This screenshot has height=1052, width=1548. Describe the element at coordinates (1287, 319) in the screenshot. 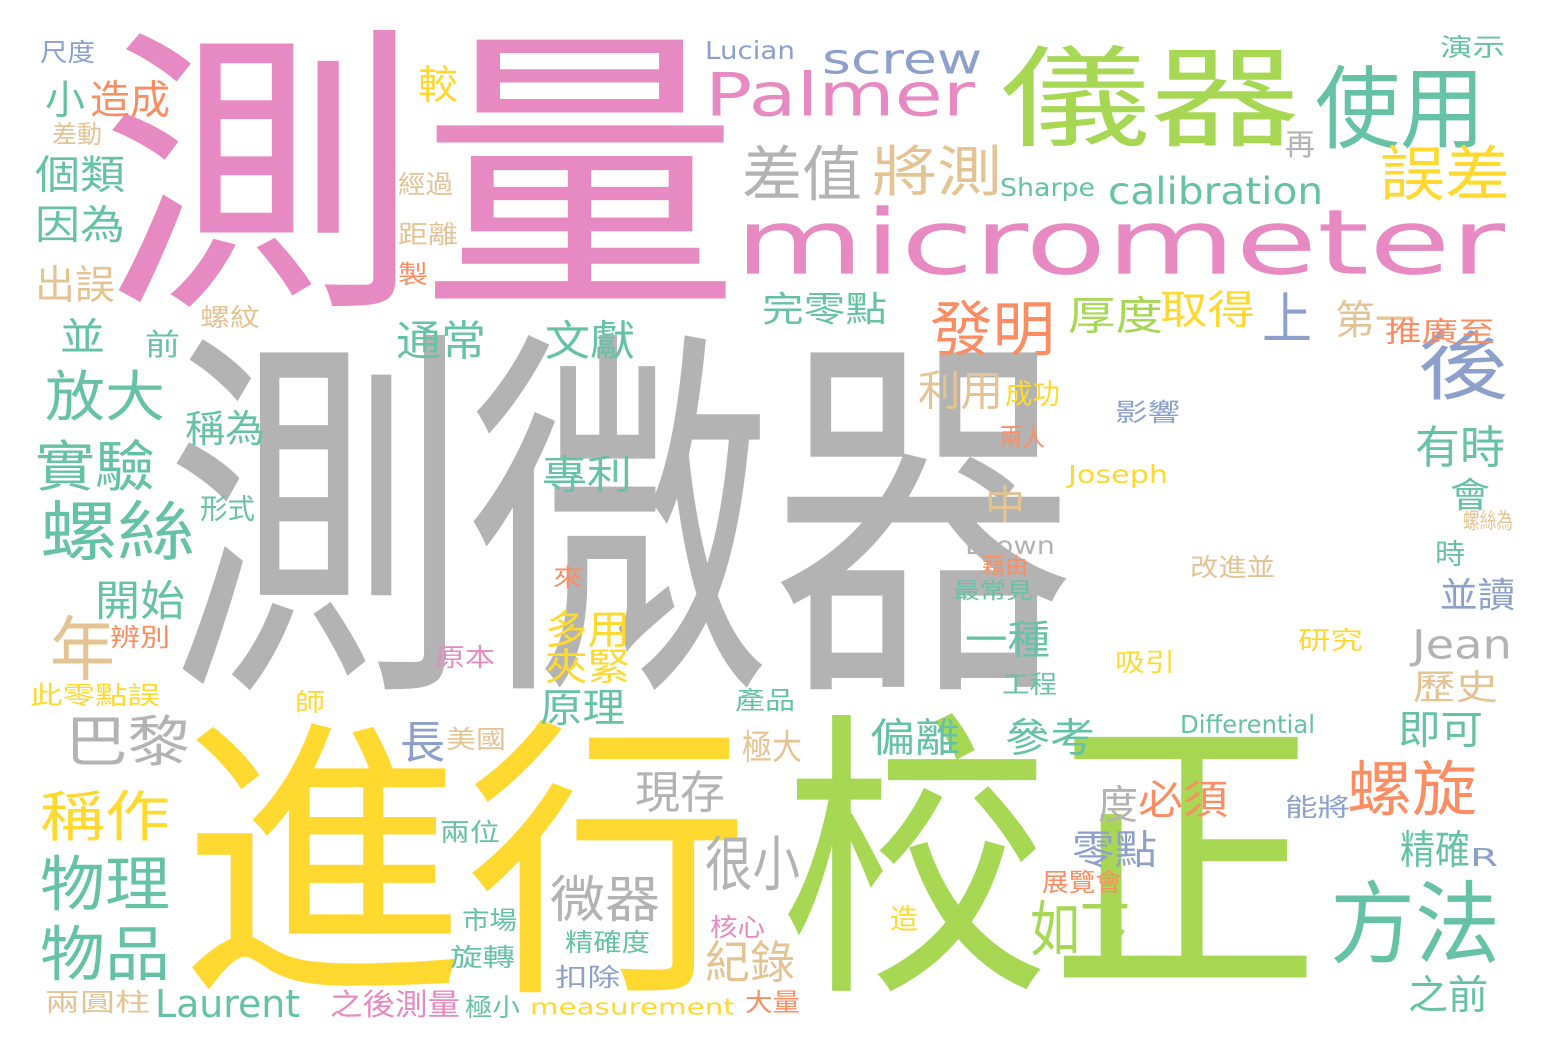

I see `cloud-word: 上` at that location.